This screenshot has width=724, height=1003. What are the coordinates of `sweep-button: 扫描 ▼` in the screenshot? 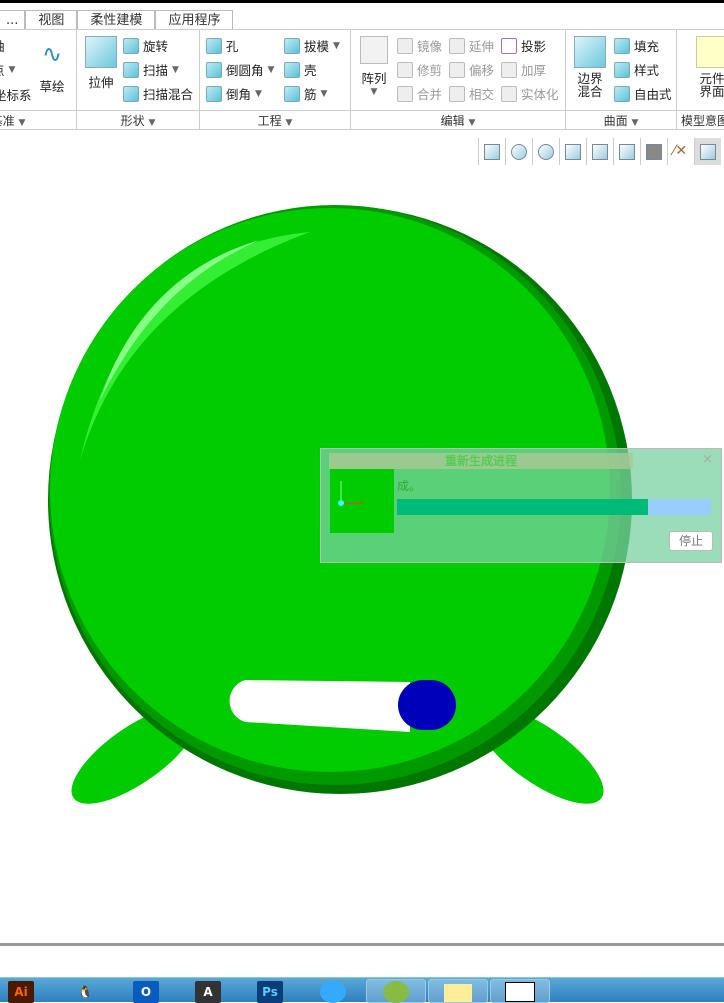 It's located at (151, 69).